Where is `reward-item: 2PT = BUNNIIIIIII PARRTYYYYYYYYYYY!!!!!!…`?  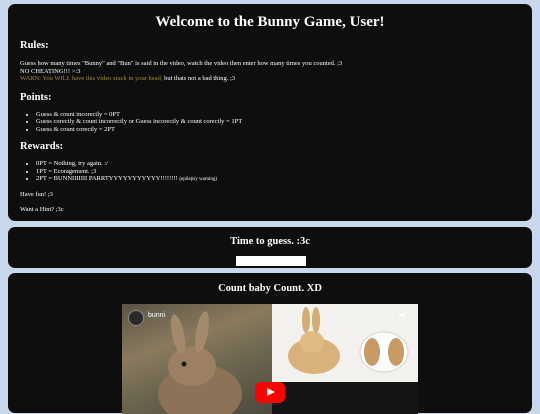
reward-item: 2PT = BUNNIIIIIII PARRTYYYYYYYYYYY!!!!!!… is located at coordinates (278, 179).